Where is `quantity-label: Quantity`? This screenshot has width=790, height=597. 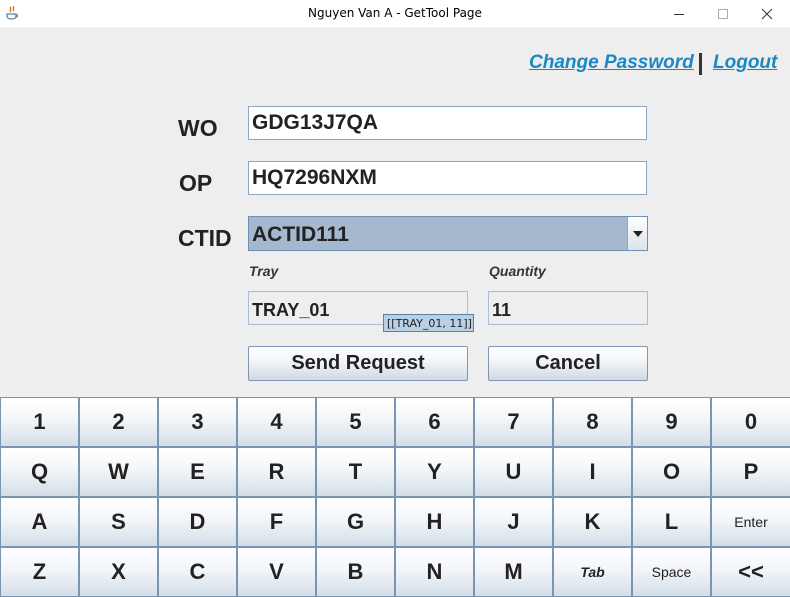
quantity-label: Quantity is located at coordinates (517, 271).